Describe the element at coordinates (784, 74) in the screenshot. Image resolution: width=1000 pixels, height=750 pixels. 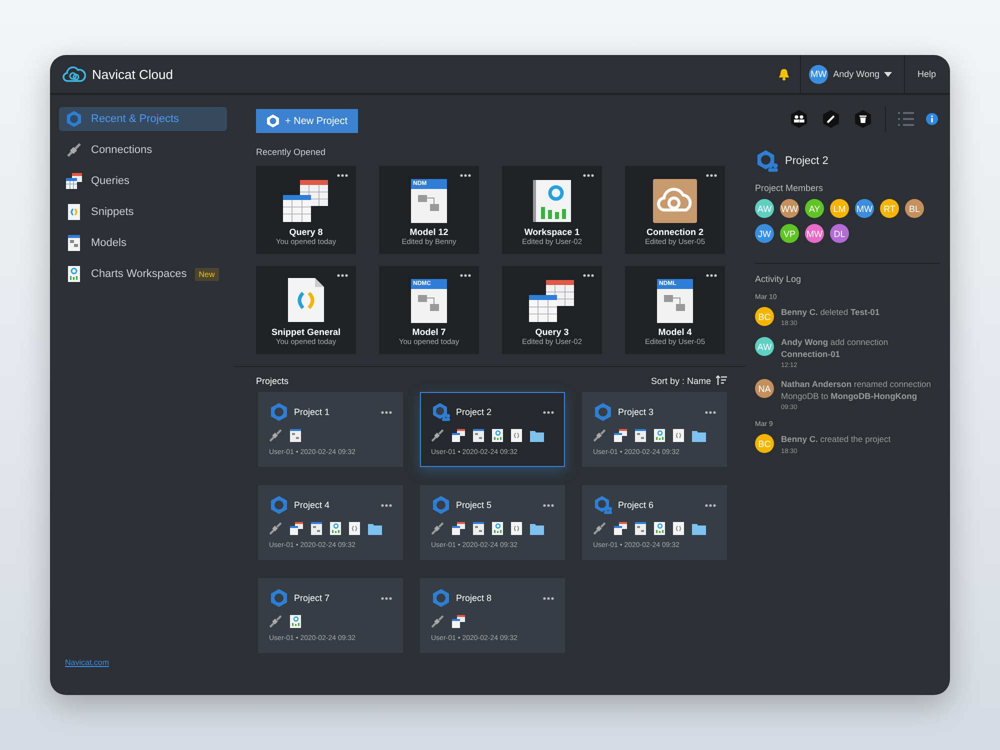
I see `notification-bell-icon` at that location.